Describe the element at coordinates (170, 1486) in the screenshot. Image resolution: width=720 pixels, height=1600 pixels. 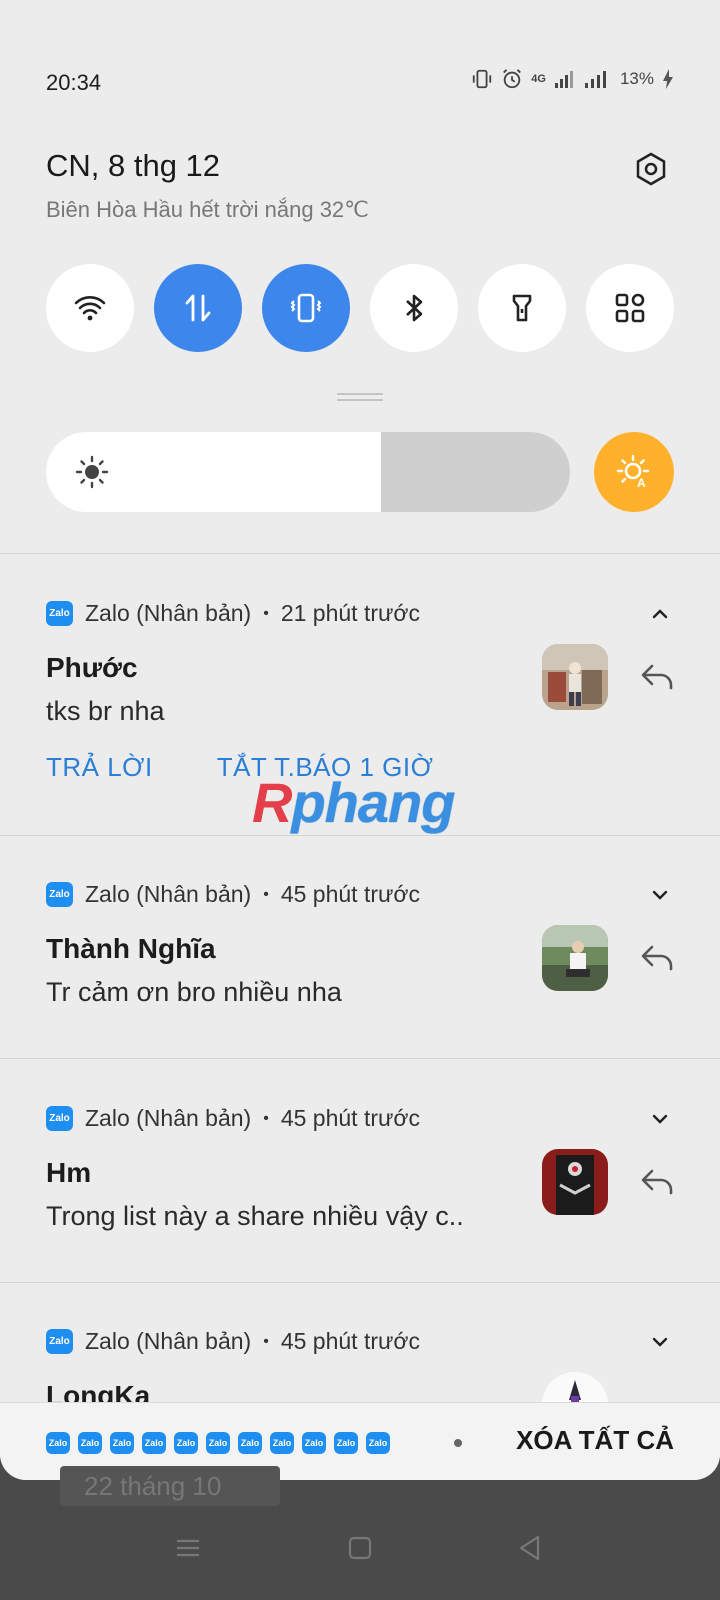
I see `background-date-label: 22 tháng 10` at that location.